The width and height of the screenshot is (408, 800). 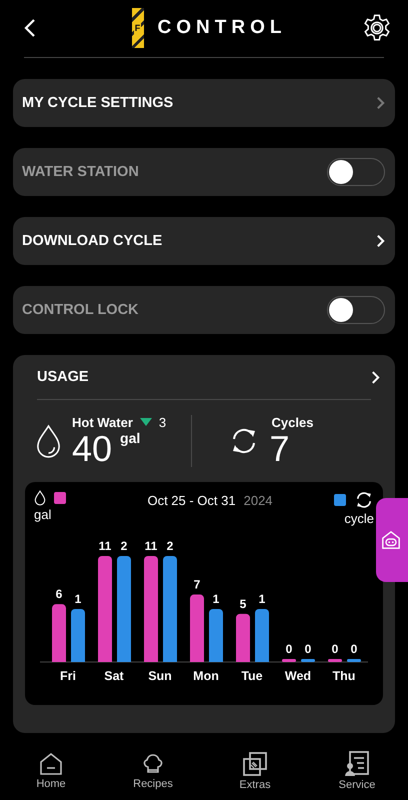 I want to click on chevron-icon, so click(x=375, y=377).